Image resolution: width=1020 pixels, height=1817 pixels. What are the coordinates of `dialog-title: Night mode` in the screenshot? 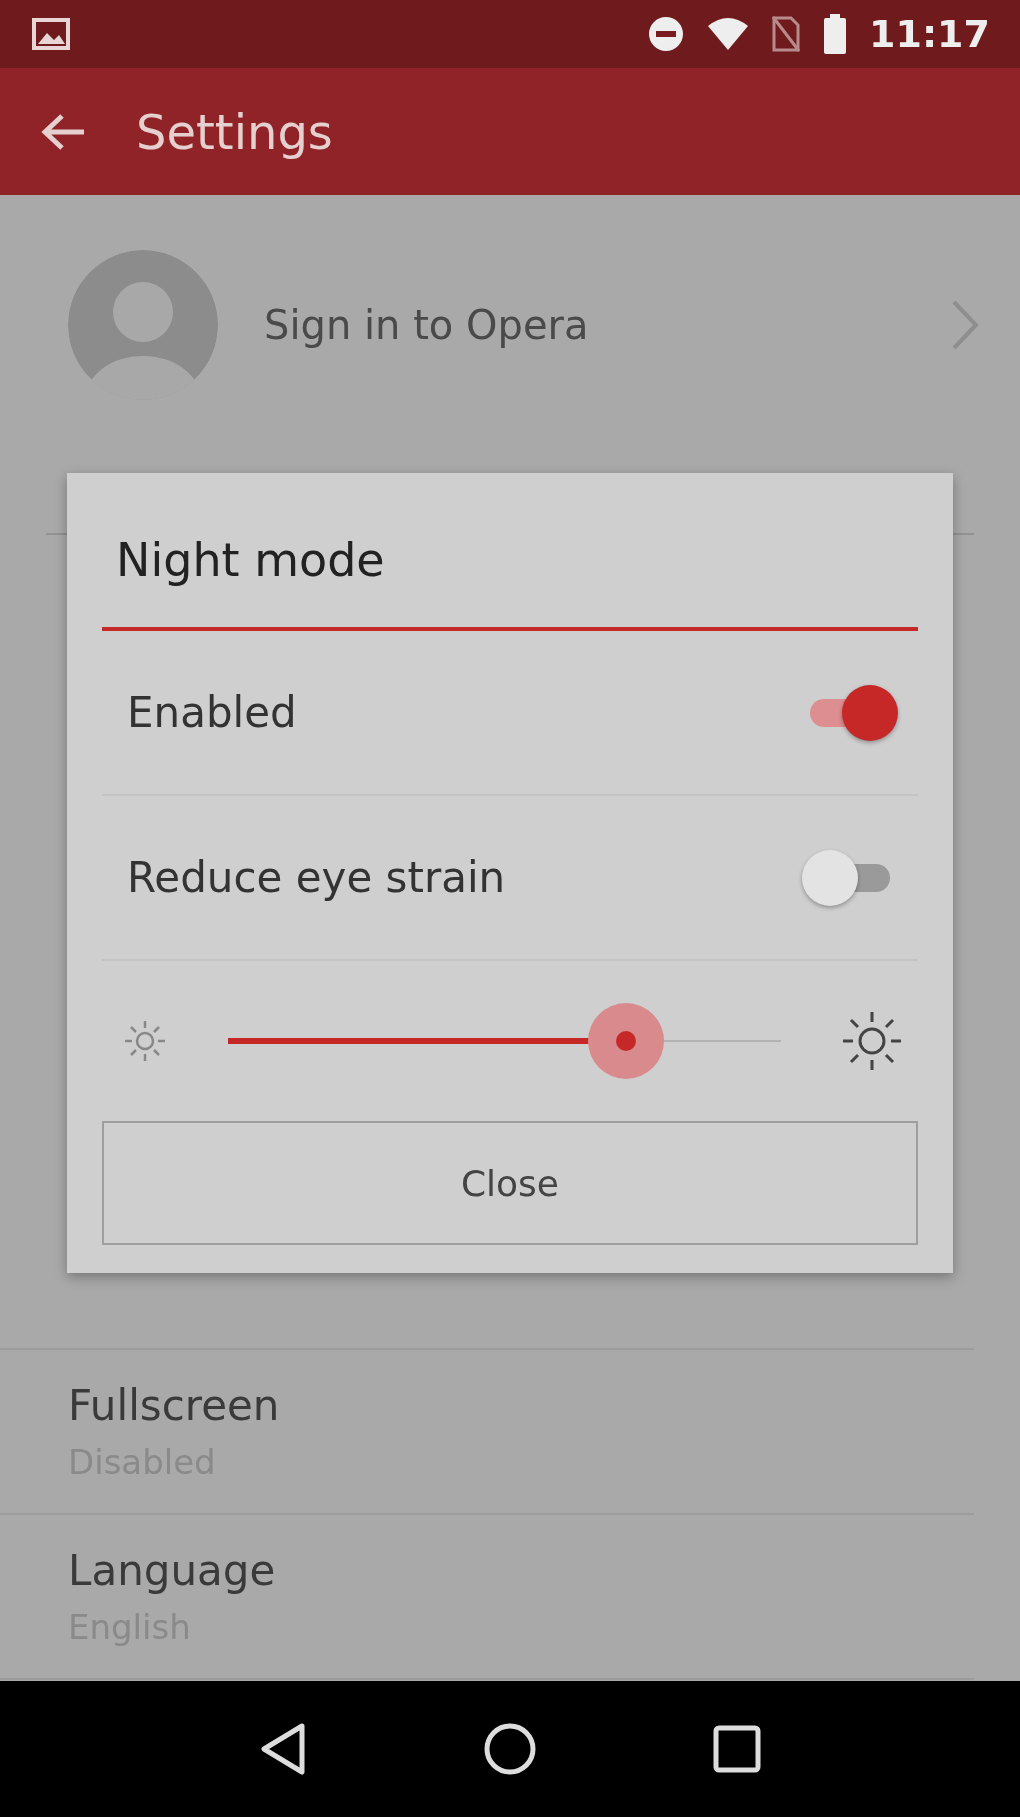 It's located at (251, 560).